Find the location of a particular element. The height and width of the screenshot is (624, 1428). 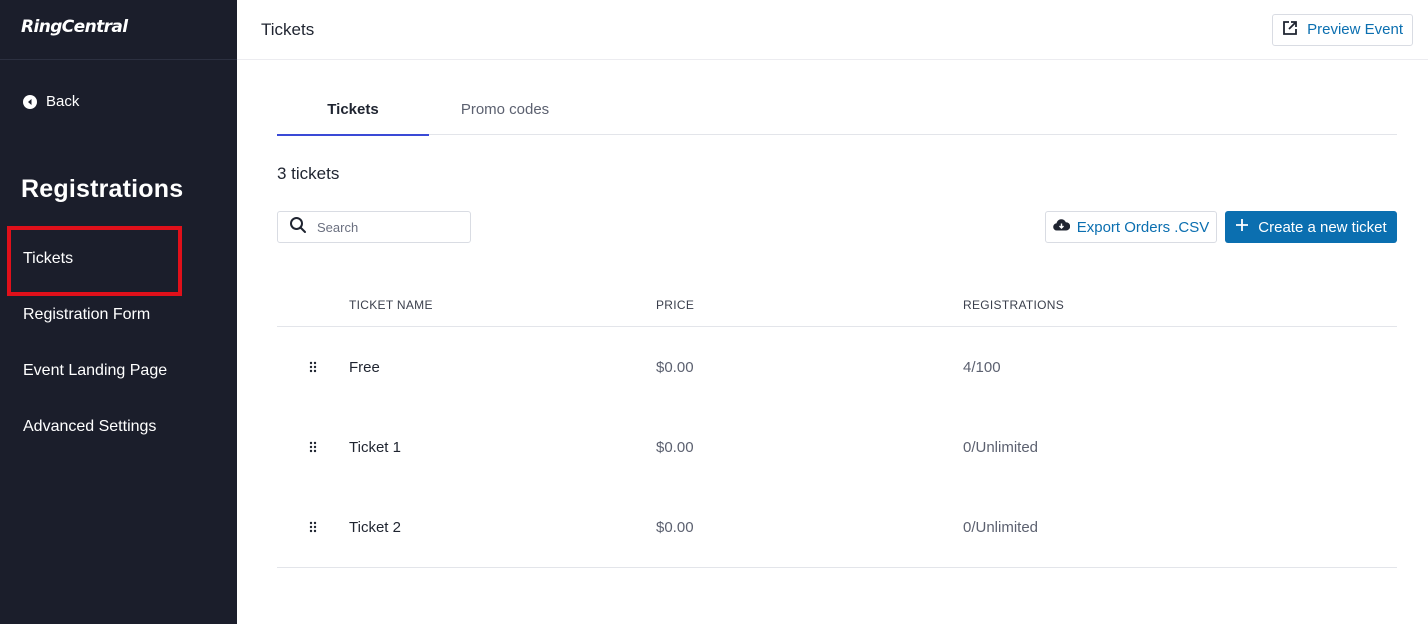

sidebar-item-label: Event Landing Page is located at coordinates (95, 370).